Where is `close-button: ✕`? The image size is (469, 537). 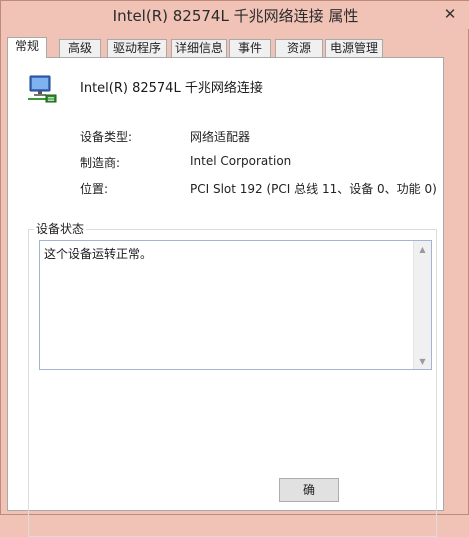
close-button: ✕ is located at coordinates (450, 14).